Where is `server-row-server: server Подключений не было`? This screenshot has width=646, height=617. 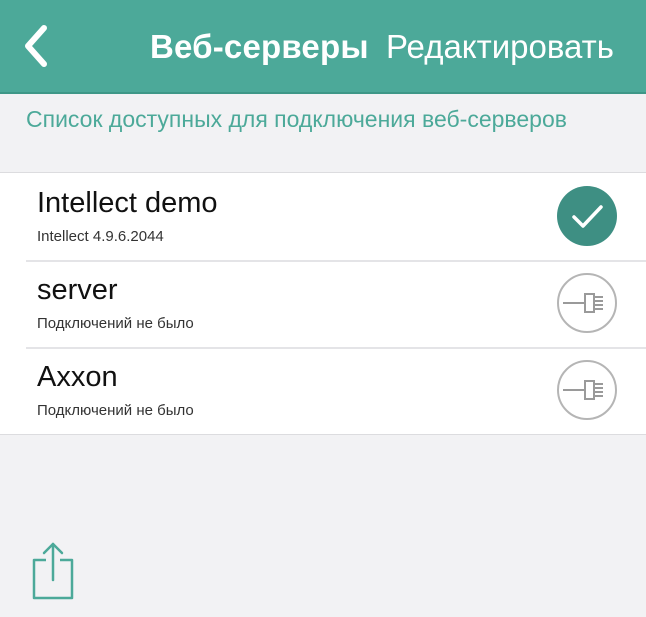 server-row-server: server Подключений не было is located at coordinates (323, 303).